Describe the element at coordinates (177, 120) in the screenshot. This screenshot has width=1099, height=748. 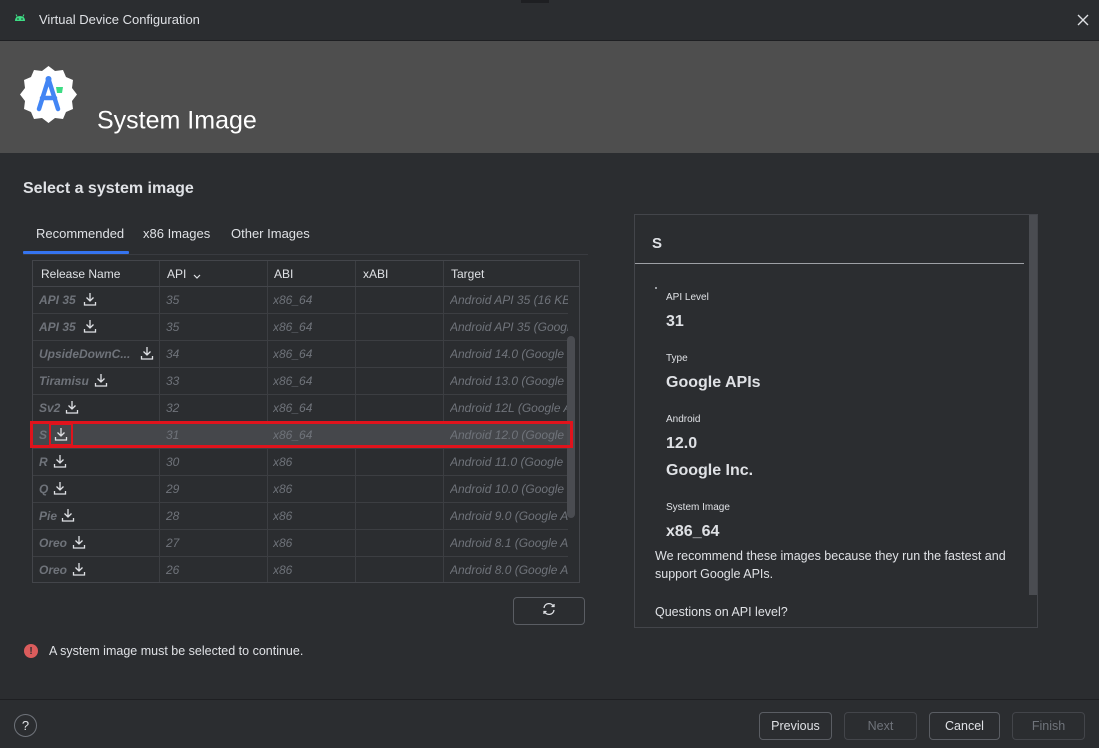
I see `page-title: System Image` at that location.